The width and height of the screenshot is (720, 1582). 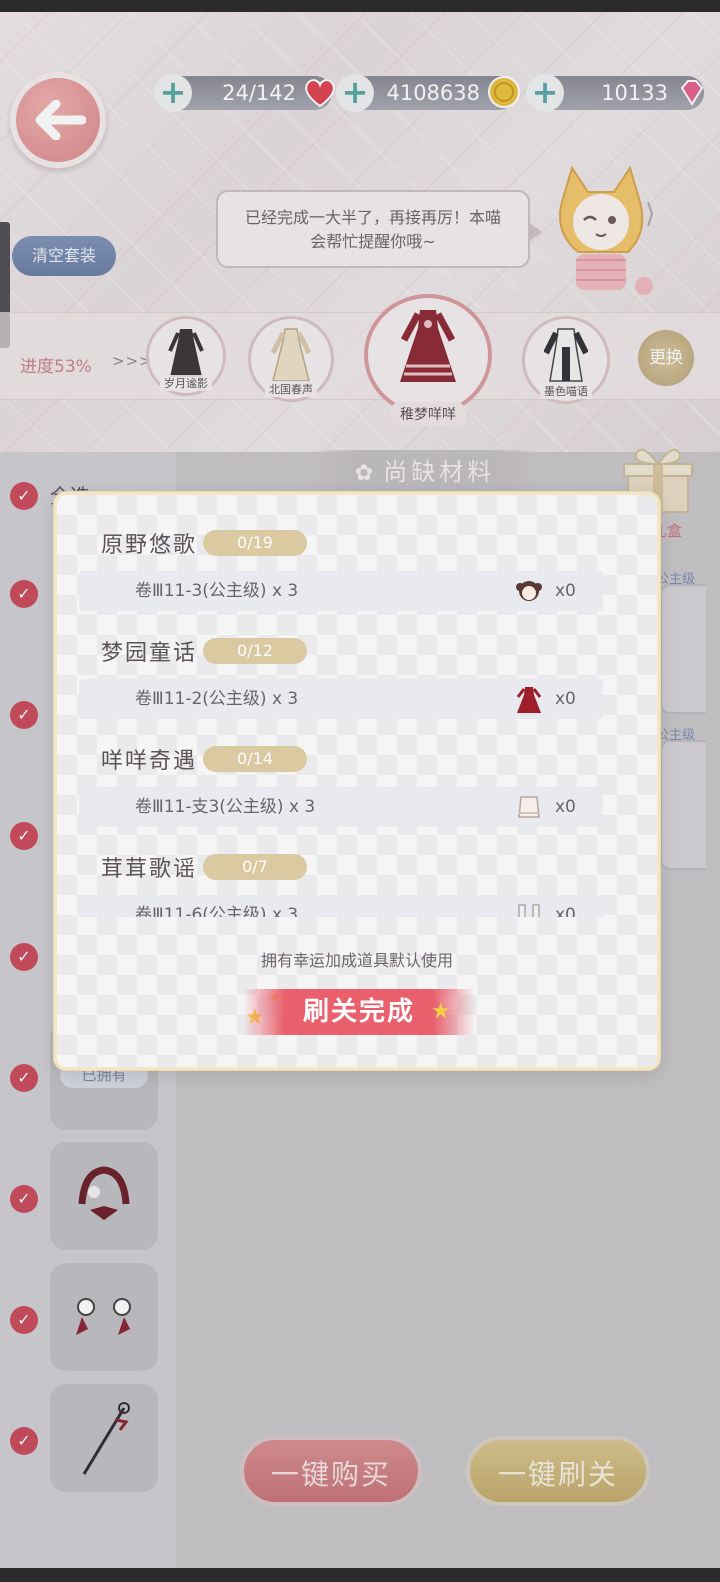 What do you see at coordinates (331, 1471) in the screenshot?
I see `buy-all-button: 一键购买` at bounding box center [331, 1471].